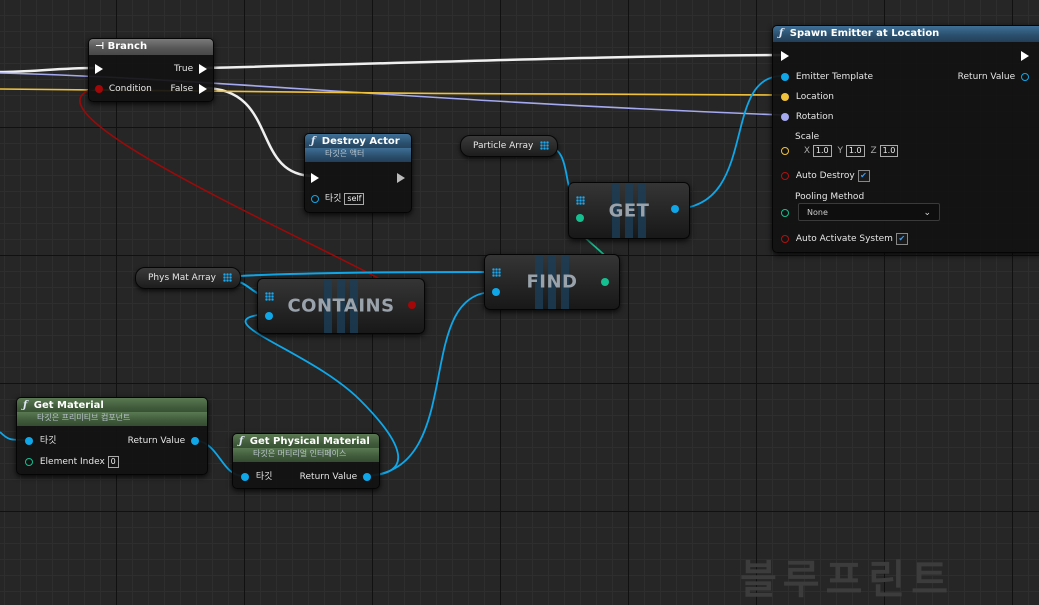 The width and height of the screenshot is (1039, 605). I want to click on rotation-label: Rotation, so click(814, 117).